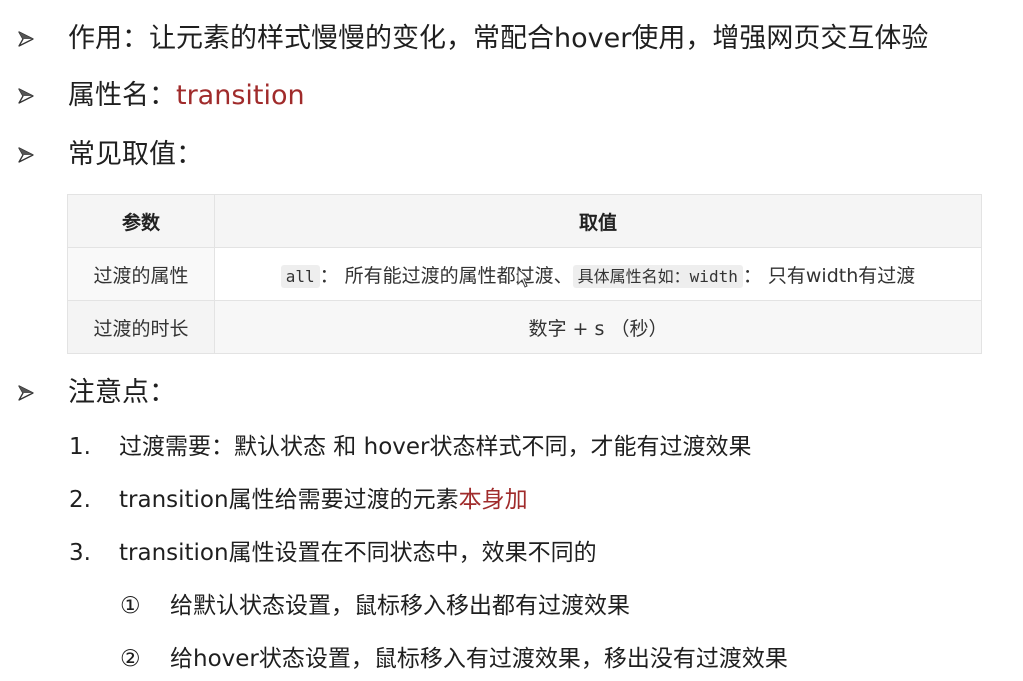 The image size is (1023, 681). I want to click on list-item: 3. transition属性设置在不同状态中，效果不同的, so click(333, 553).